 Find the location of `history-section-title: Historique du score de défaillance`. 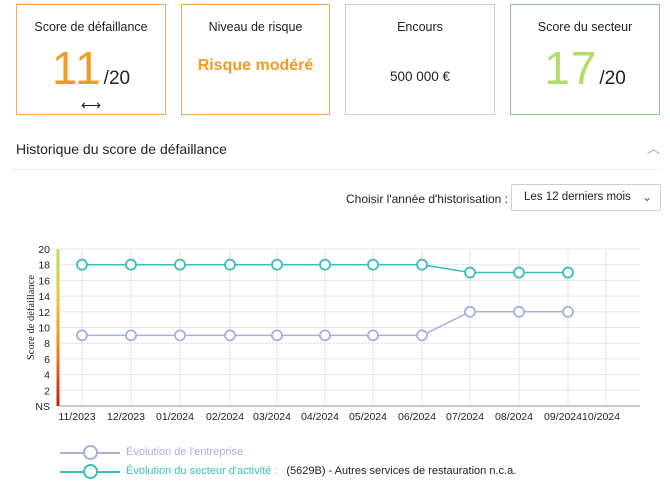

history-section-title: Historique du score de défaillance is located at coordinates (121, 149).